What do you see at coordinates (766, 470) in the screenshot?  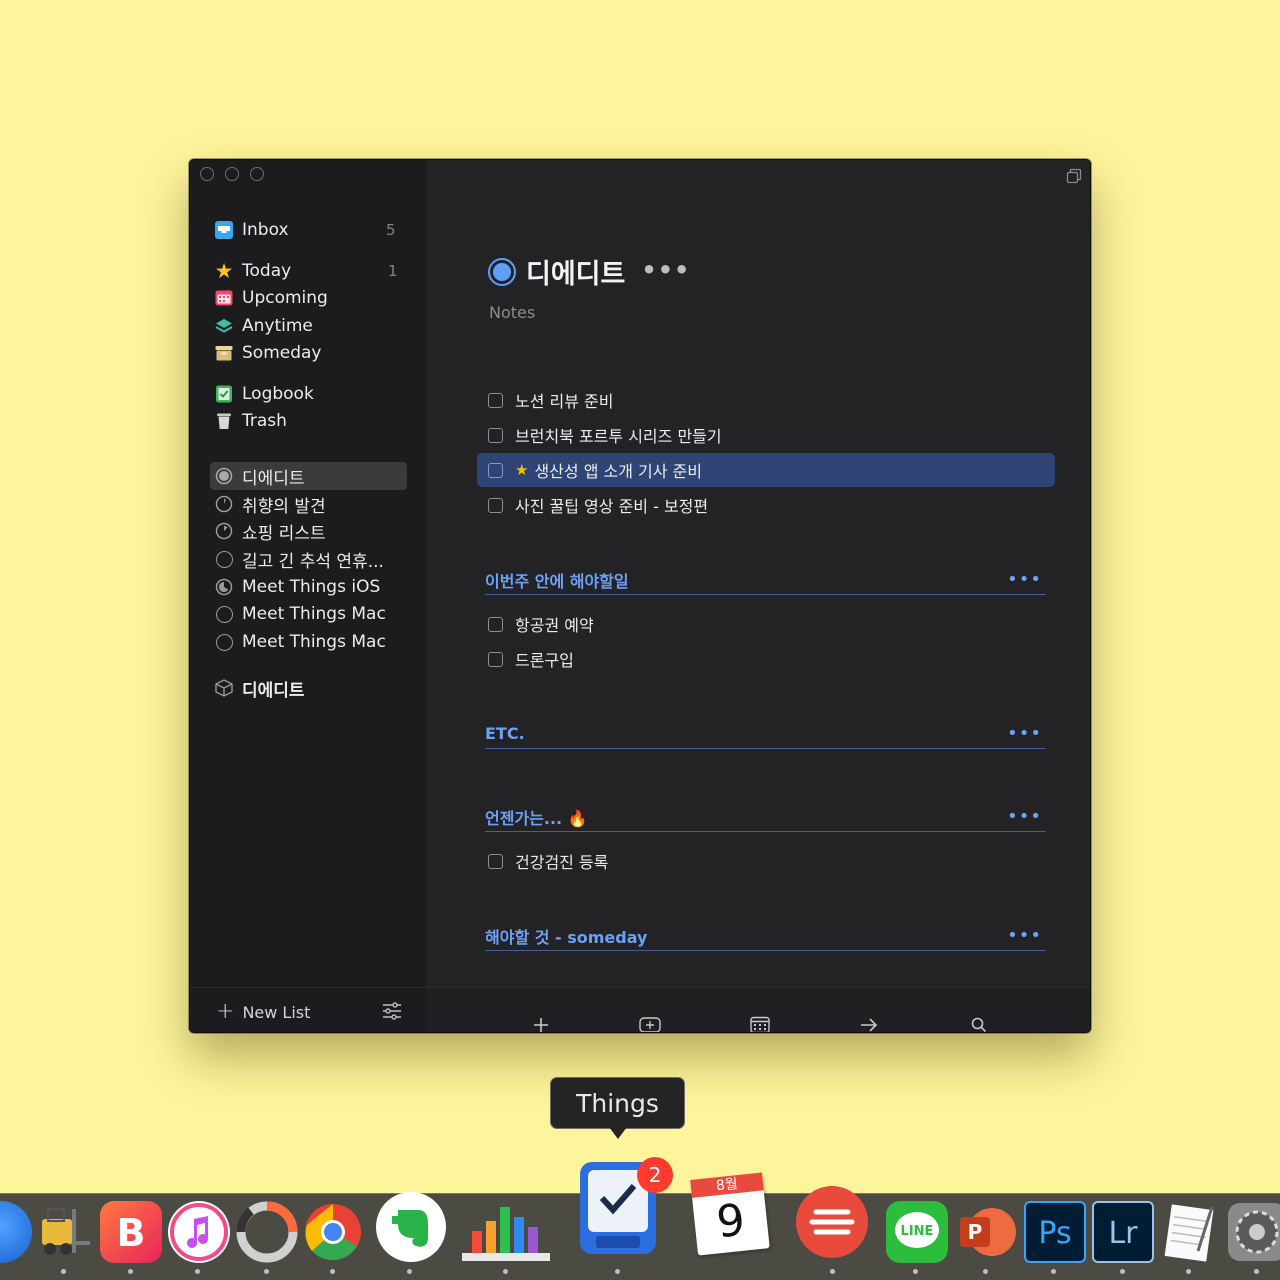 I see `task-row-selected: ★ 생산성 앱 소개 기사 준비` at bounding box center [766, 470].